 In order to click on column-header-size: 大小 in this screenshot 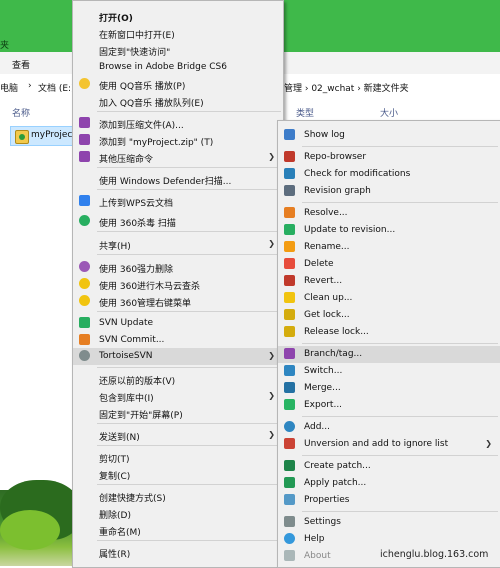, I will do `click(389, 112)`.